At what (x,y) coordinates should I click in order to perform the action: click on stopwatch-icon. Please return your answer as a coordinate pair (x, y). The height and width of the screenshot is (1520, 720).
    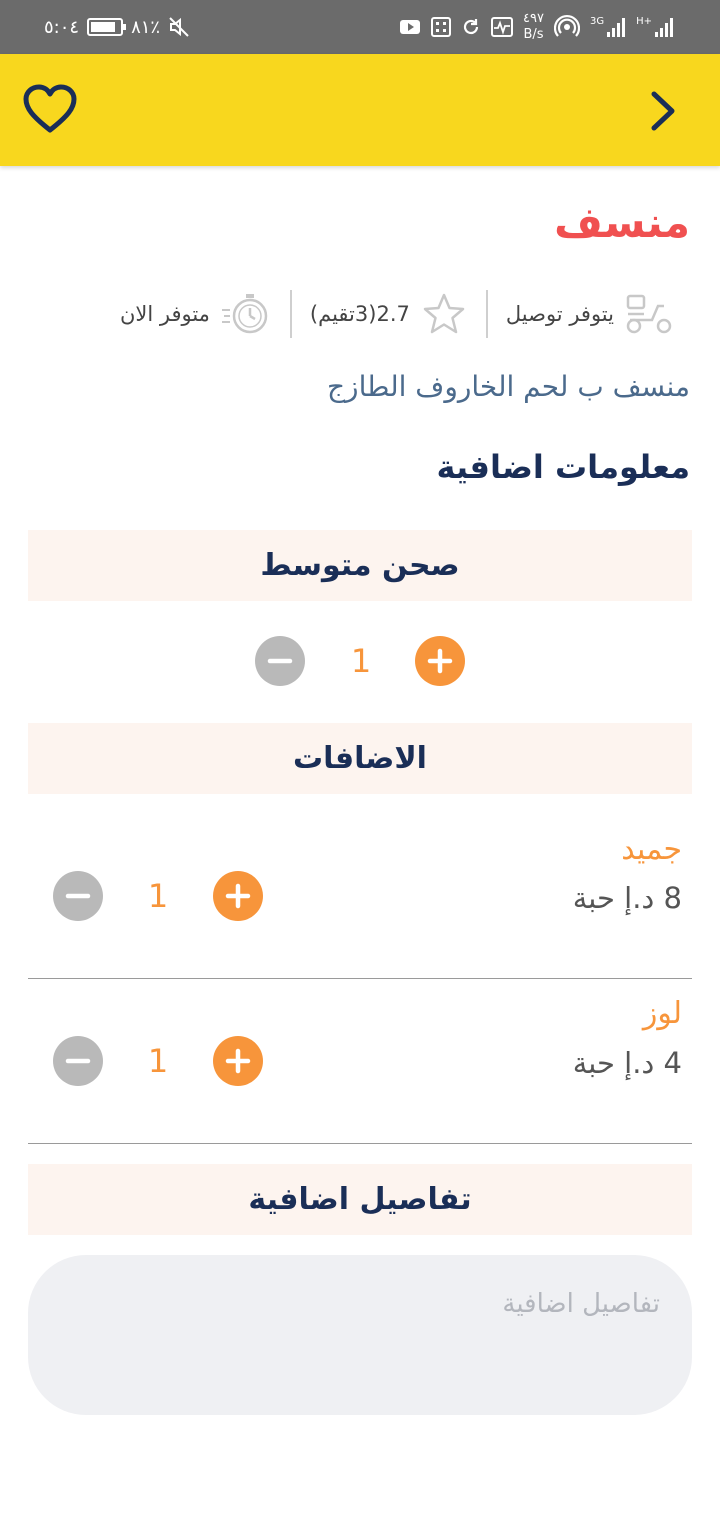
    Looking at the image, I should click on (244, 314).